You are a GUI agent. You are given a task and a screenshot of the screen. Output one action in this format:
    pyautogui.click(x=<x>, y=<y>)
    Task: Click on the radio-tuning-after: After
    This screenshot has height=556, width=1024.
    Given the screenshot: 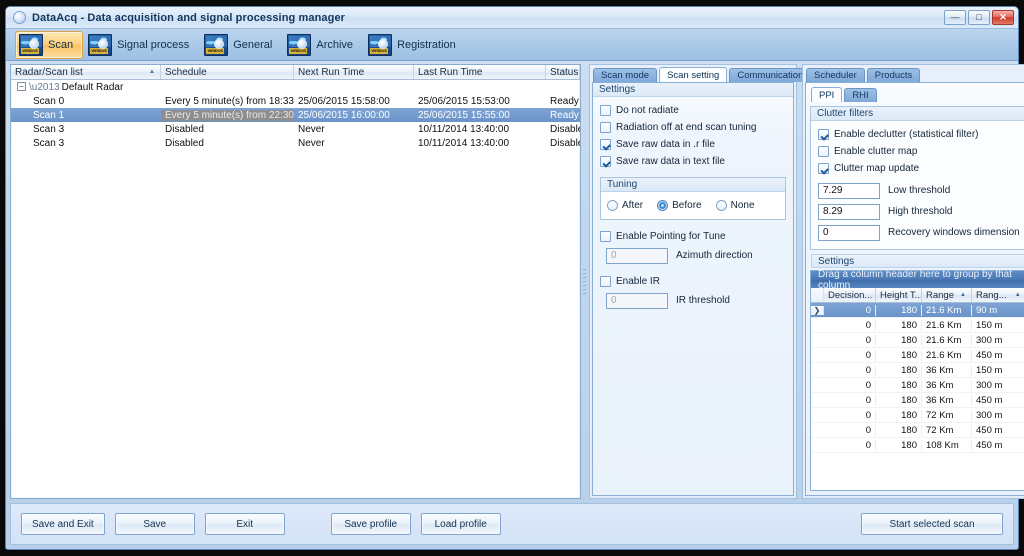 What is the action you would take?
    pyautogui.click(x=625, y=205)
    